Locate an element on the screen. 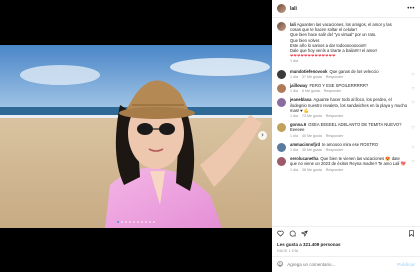  comment-text: Que ganas de los veleccio is located at coordinates (354, 71).